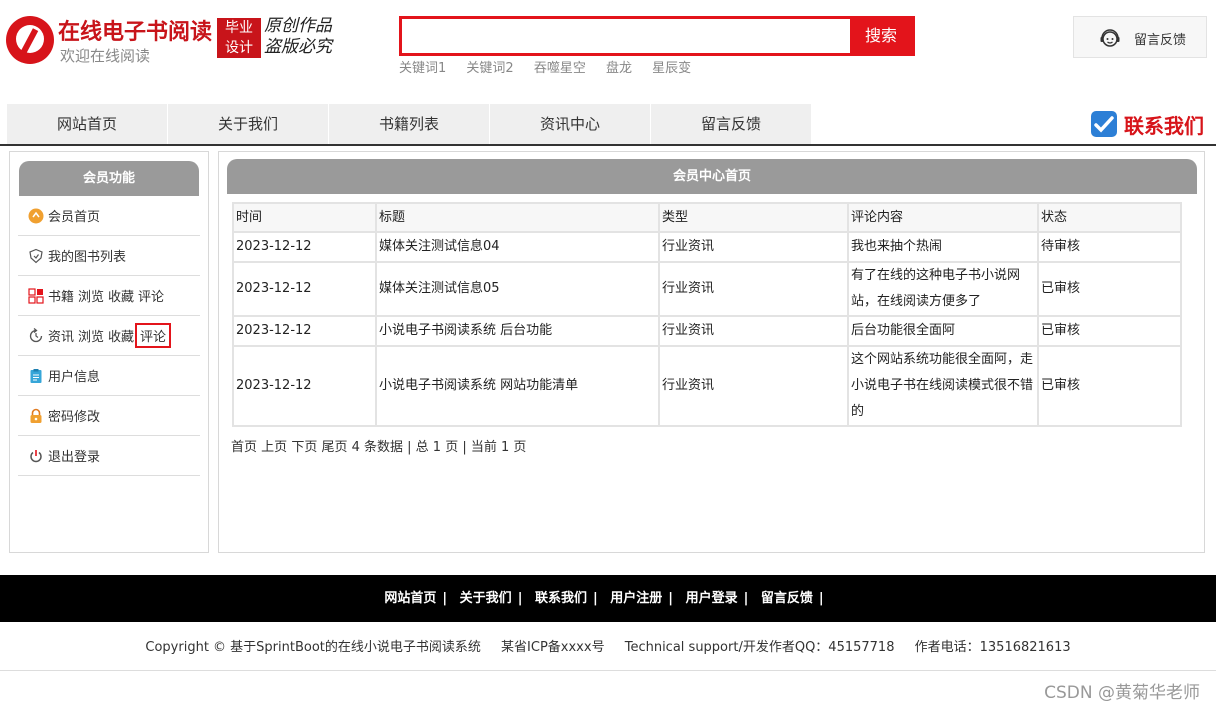 This screenshot has height=709, width=1216. Describe the element at coordinates (707, 247) in the screenshot. I see `table-row: 2023-12-12 媒体关注测试信息04 行业资讯 我也来抽个热闹 待审核` at that location.